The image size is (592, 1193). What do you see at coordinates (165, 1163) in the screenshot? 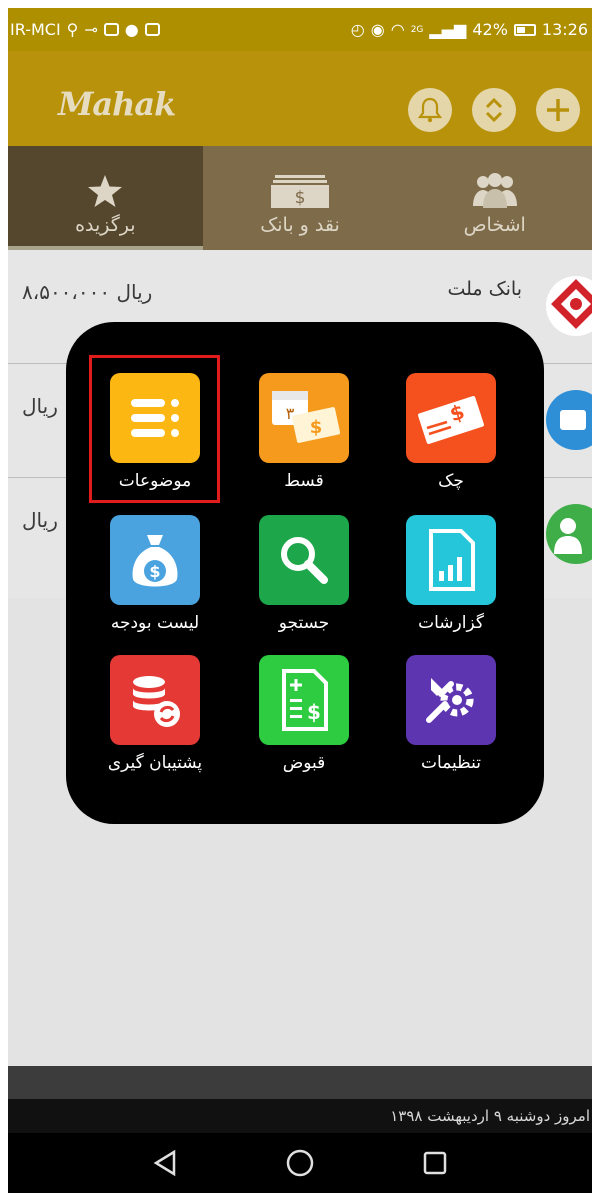
I see `back-icon` at bounding box center [165, 1163].